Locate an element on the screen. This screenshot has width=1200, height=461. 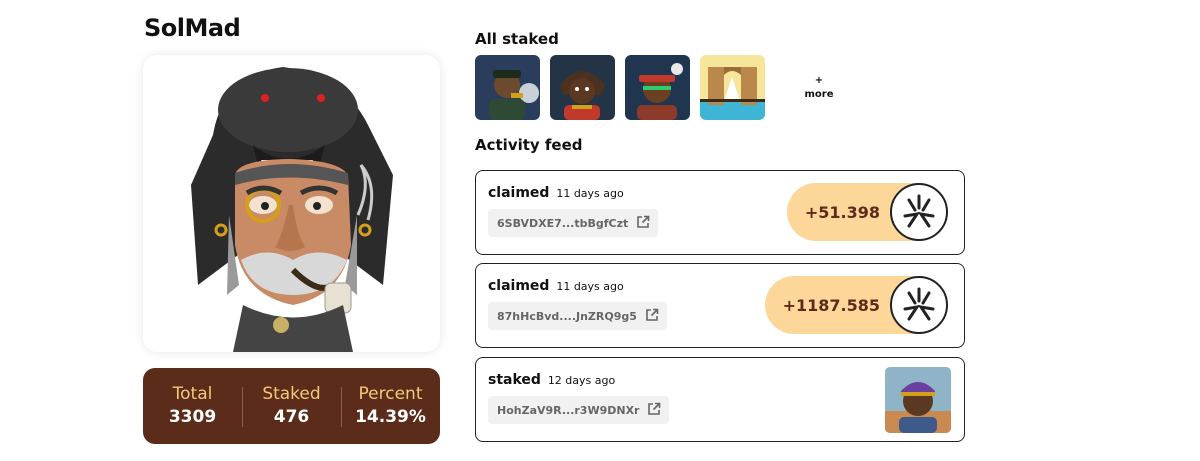
more-staked-button: + more is located at coordinates (819, 88).